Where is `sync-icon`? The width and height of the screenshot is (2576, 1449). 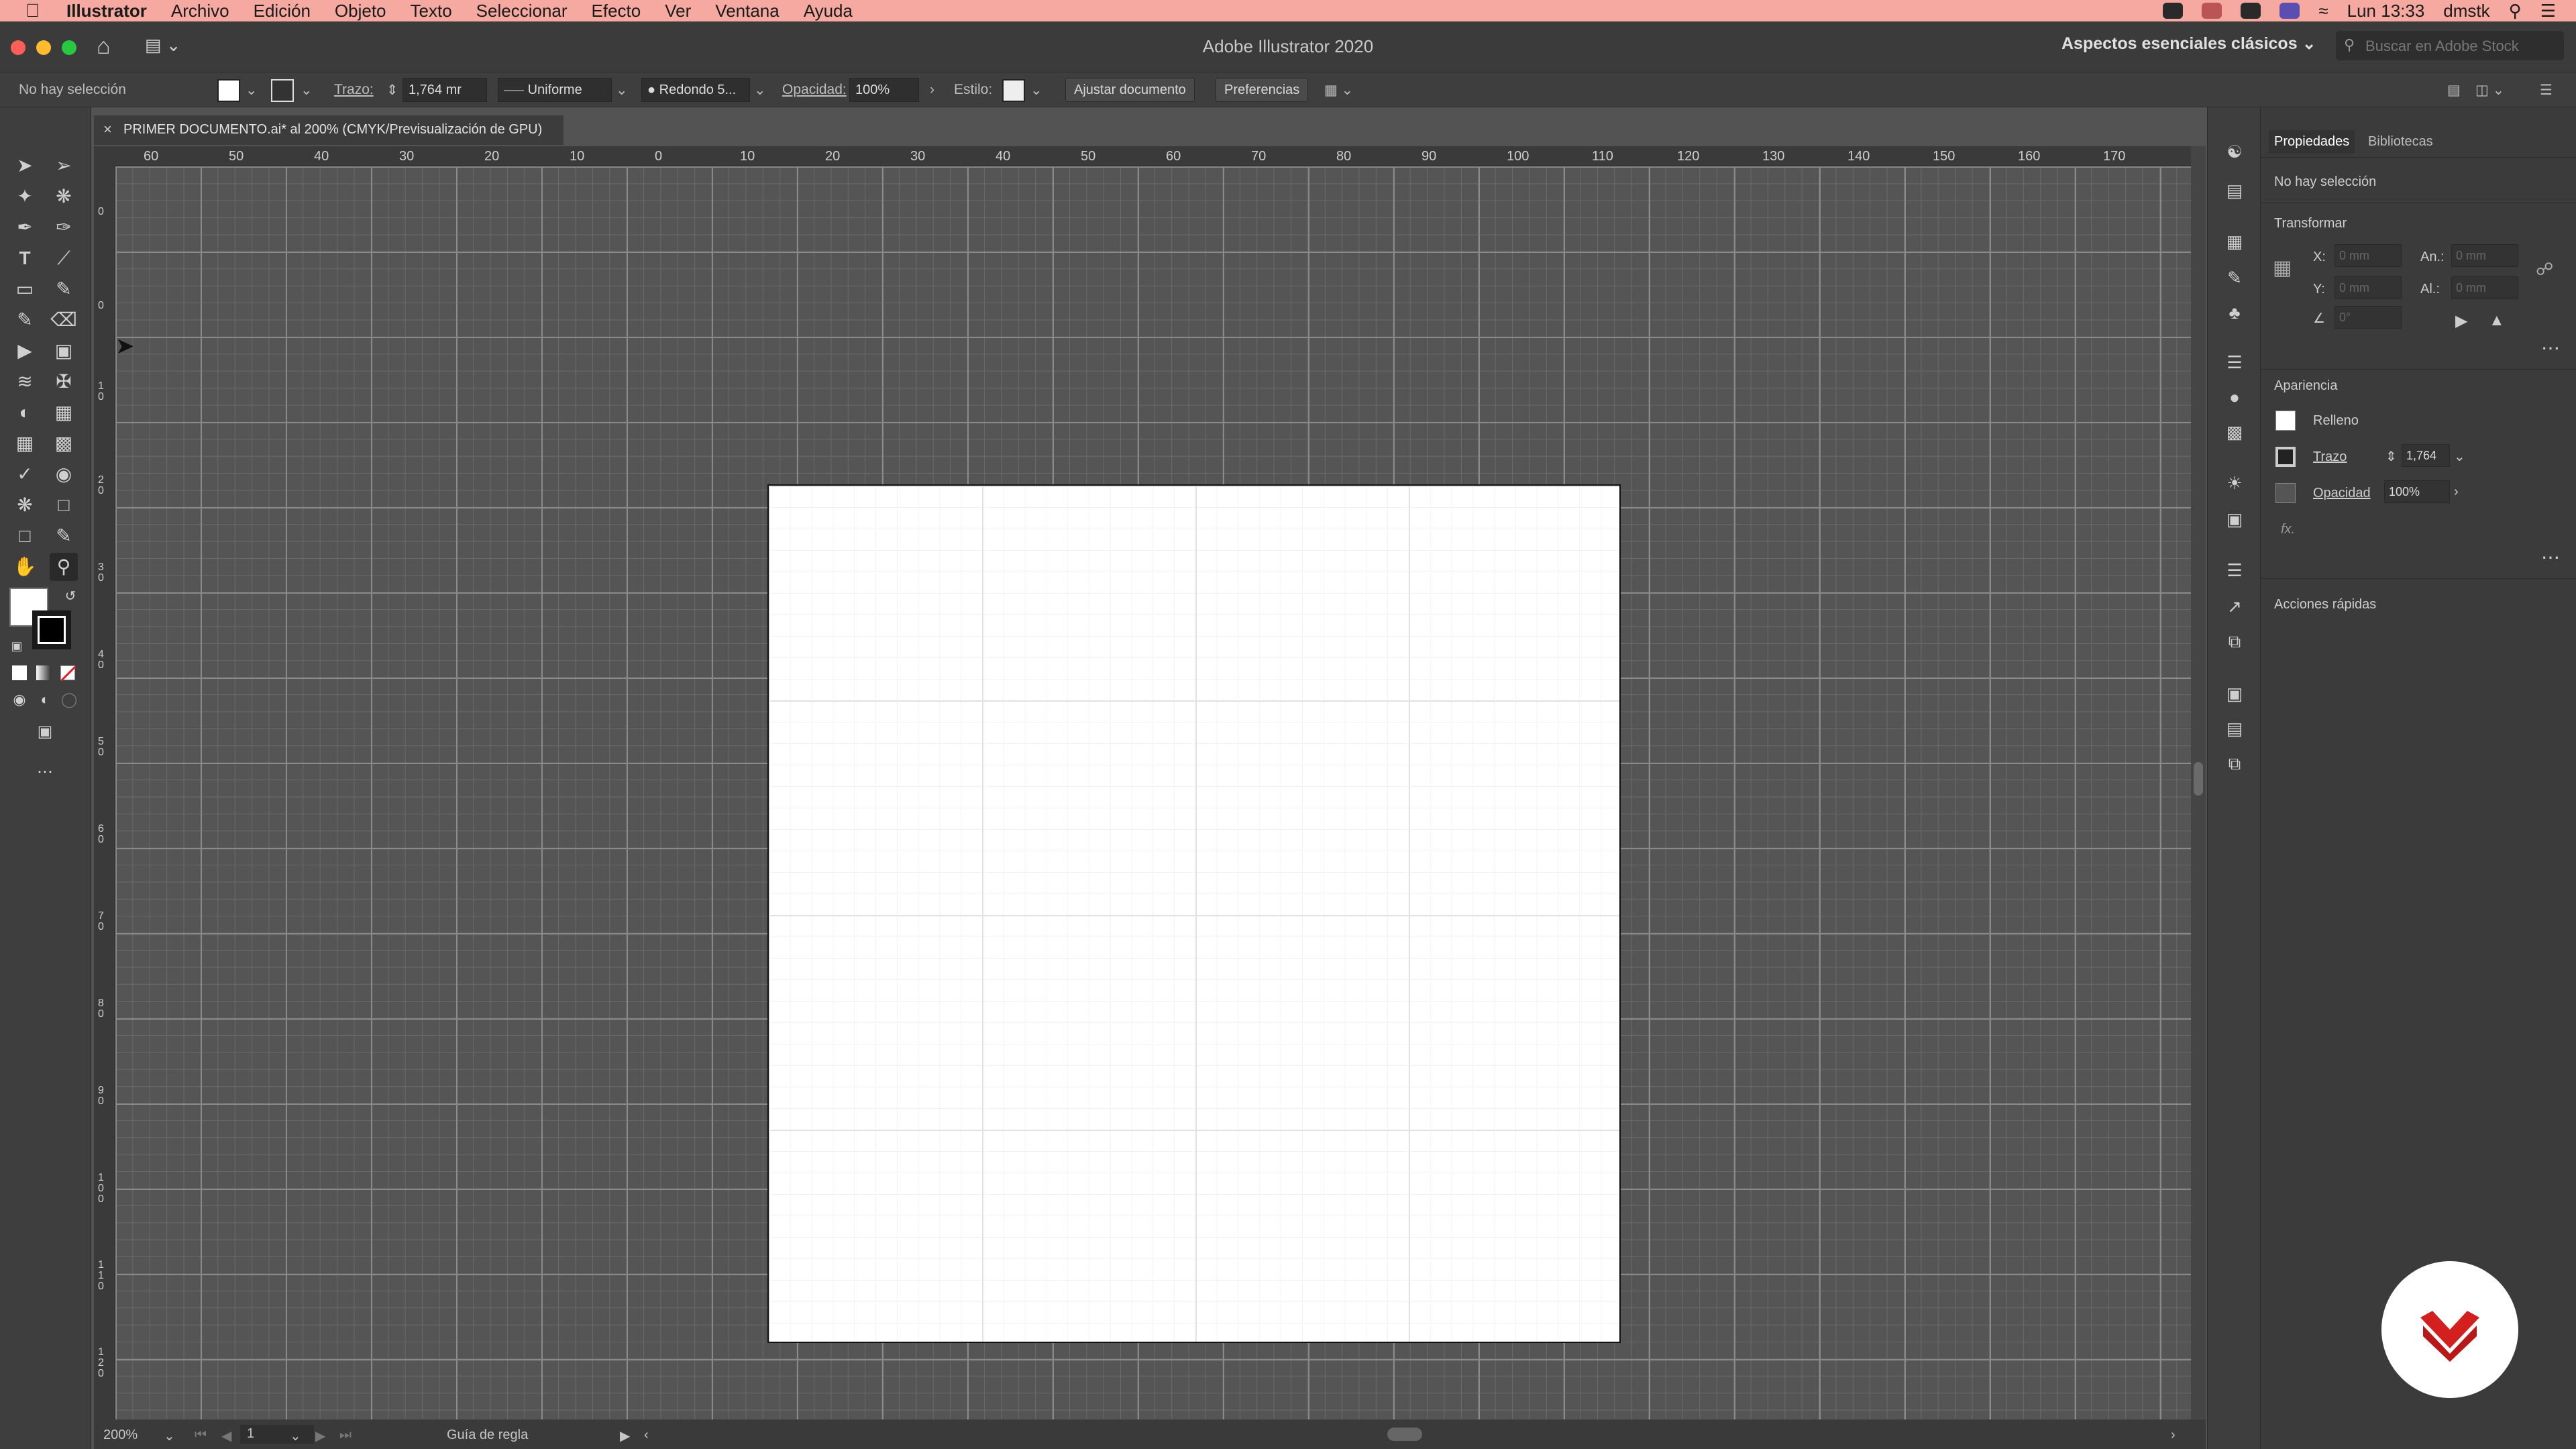
sync-icon is located at coordinates (2251, 11).